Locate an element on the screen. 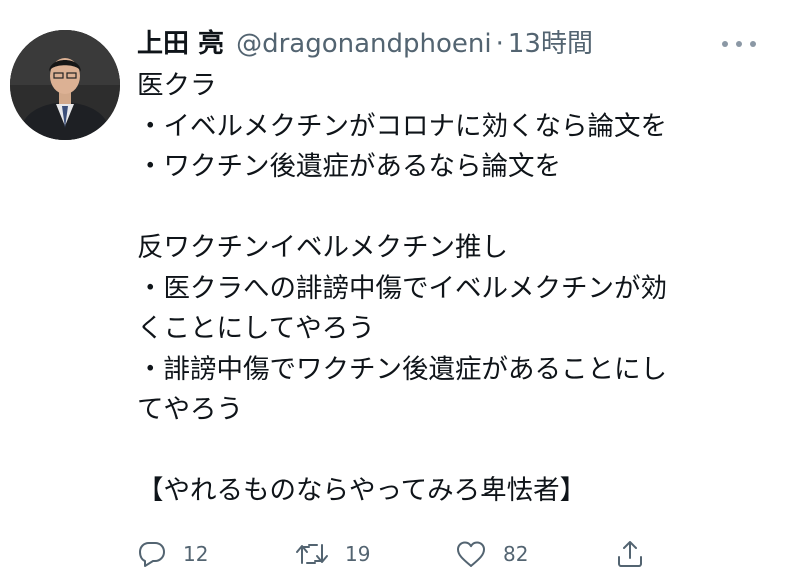  tweet-line: ・医クラへの誹謗中傷でイベルメクチンが効 is located at coordinates (402, 288).